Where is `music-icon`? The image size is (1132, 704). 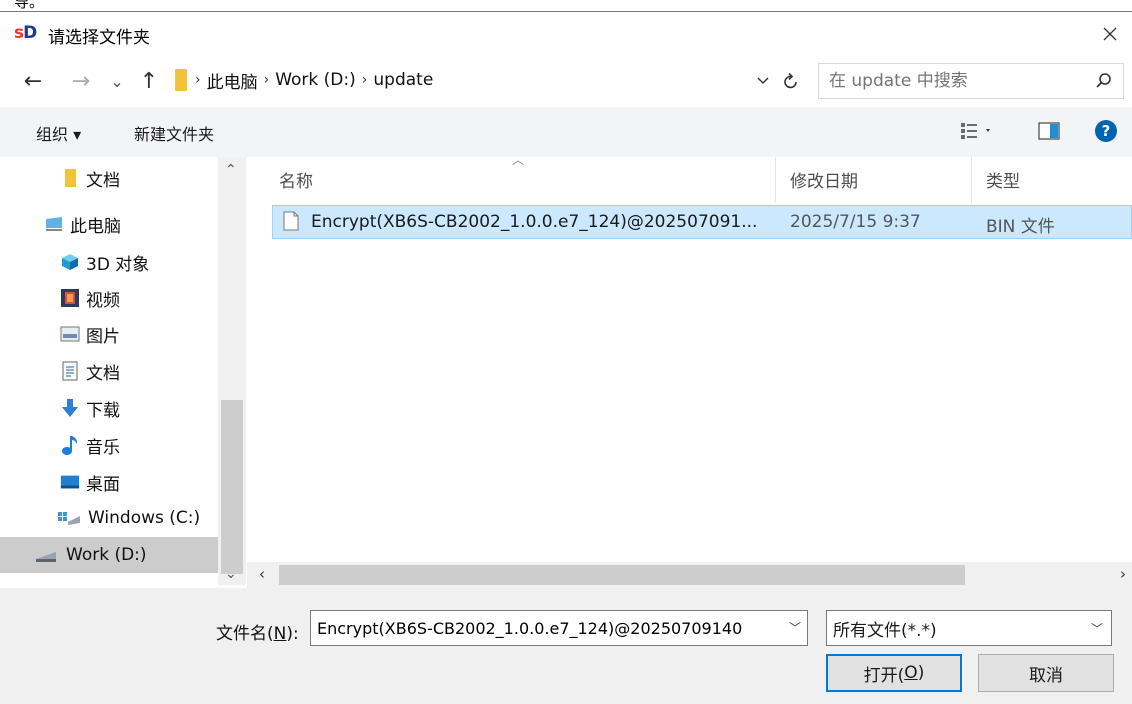 music-icon is located at coordinates (70, 445).